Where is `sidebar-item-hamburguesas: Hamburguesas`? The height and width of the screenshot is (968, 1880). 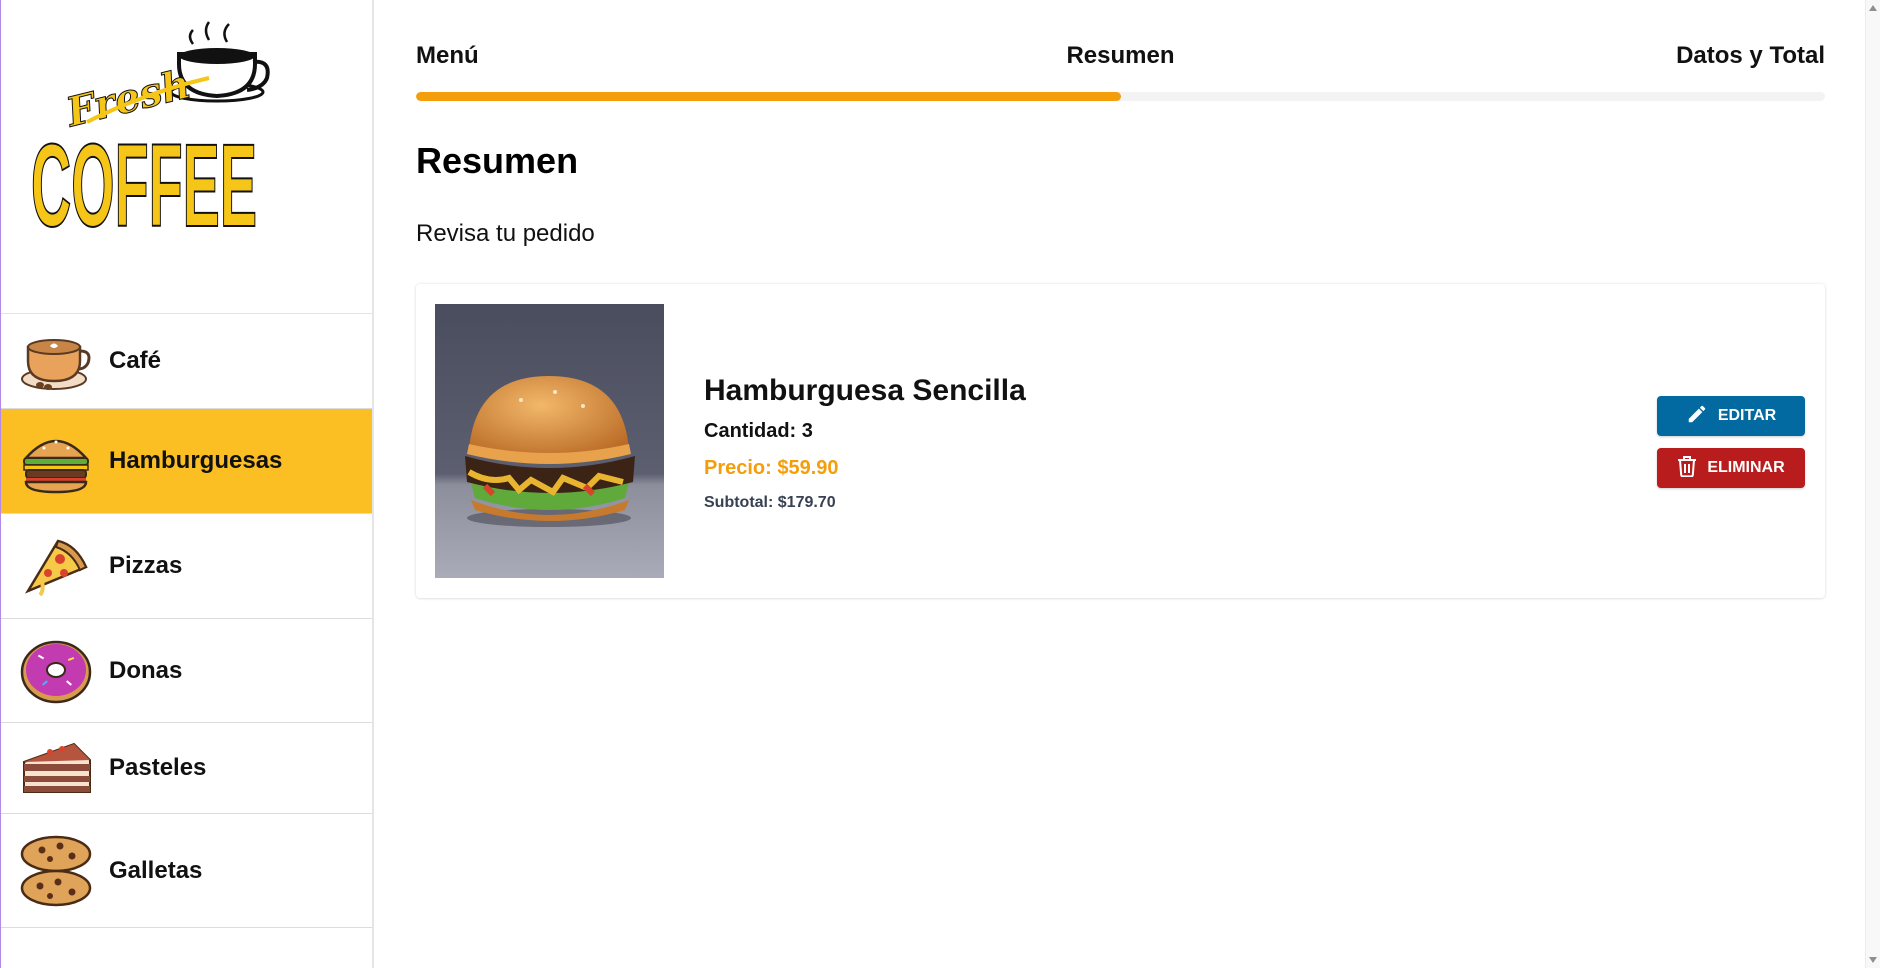
sidebar-item-hamburguesas: Hamburguesas is located at coordinates (186, 461).